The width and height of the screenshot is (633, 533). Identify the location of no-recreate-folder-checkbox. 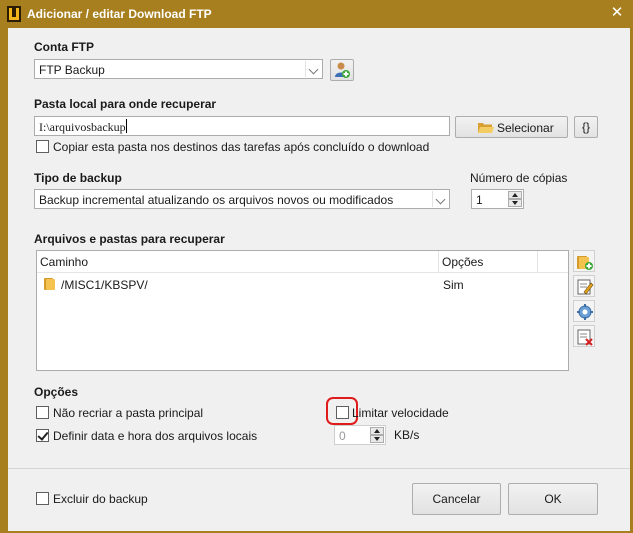
(42, 412).